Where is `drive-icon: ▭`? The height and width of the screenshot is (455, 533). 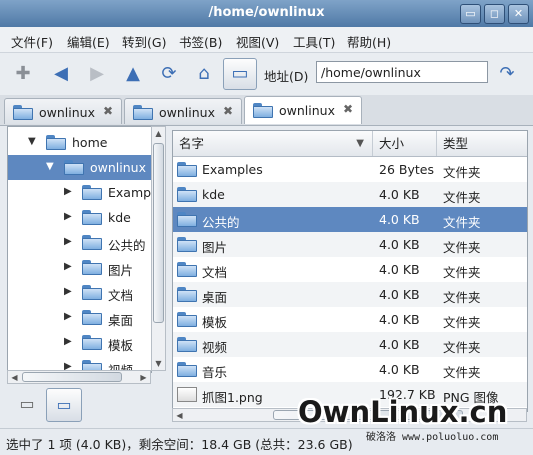 drive-icon: ▭ is located at coordinates (27, 404).